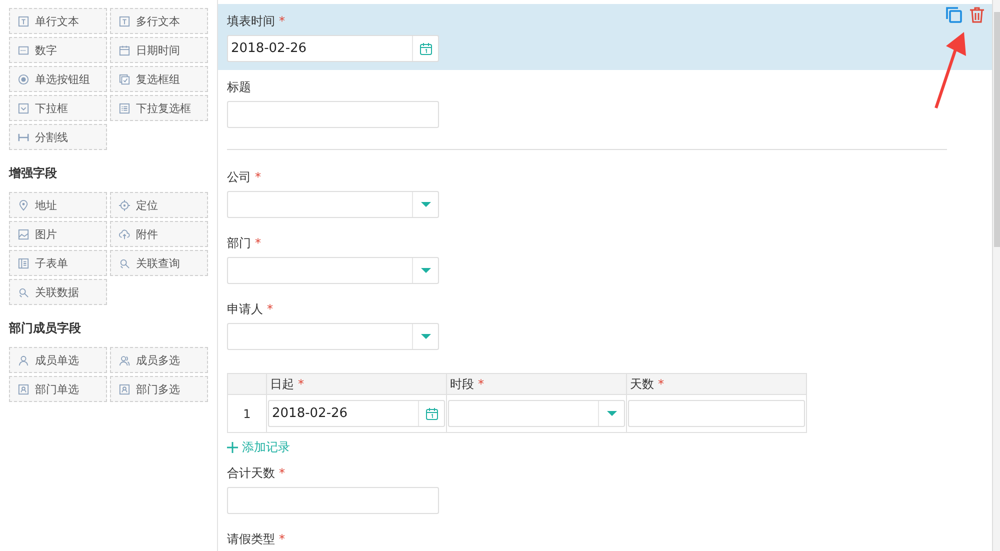  I want to click on field-type-button: 单行文本, so click(58, 21).